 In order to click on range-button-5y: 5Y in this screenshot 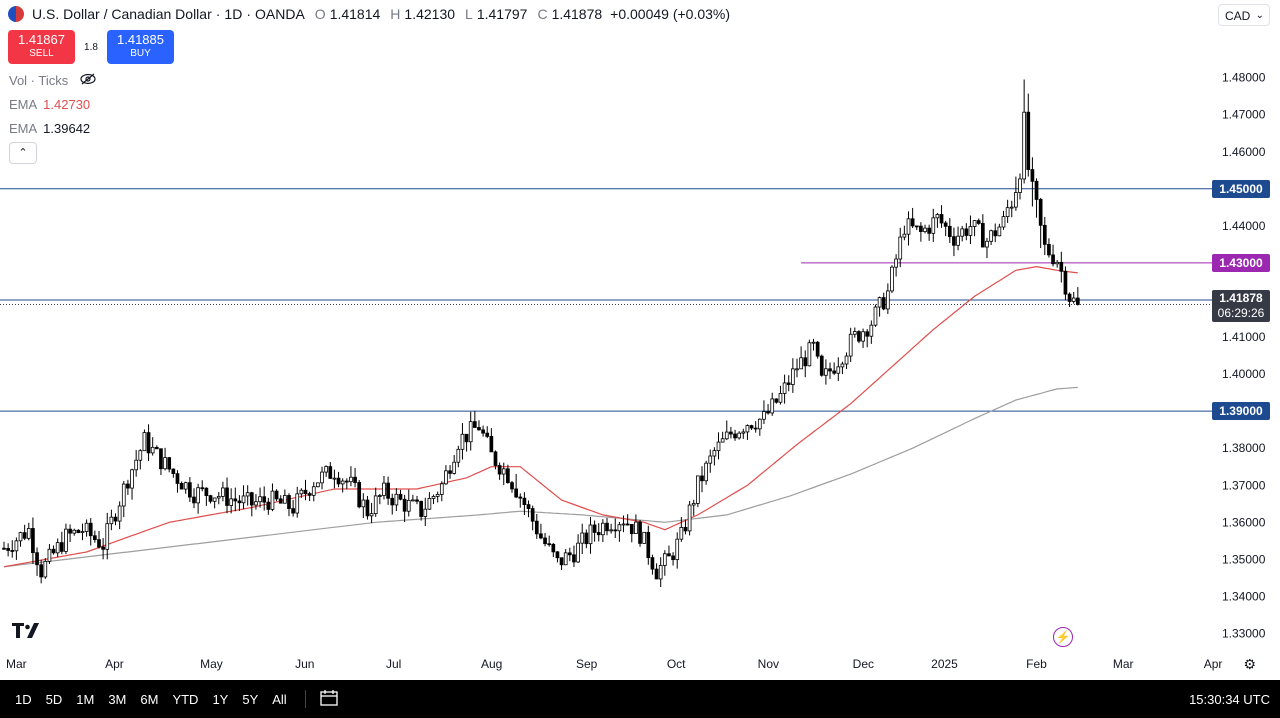, I will do `click(250, 699)`.